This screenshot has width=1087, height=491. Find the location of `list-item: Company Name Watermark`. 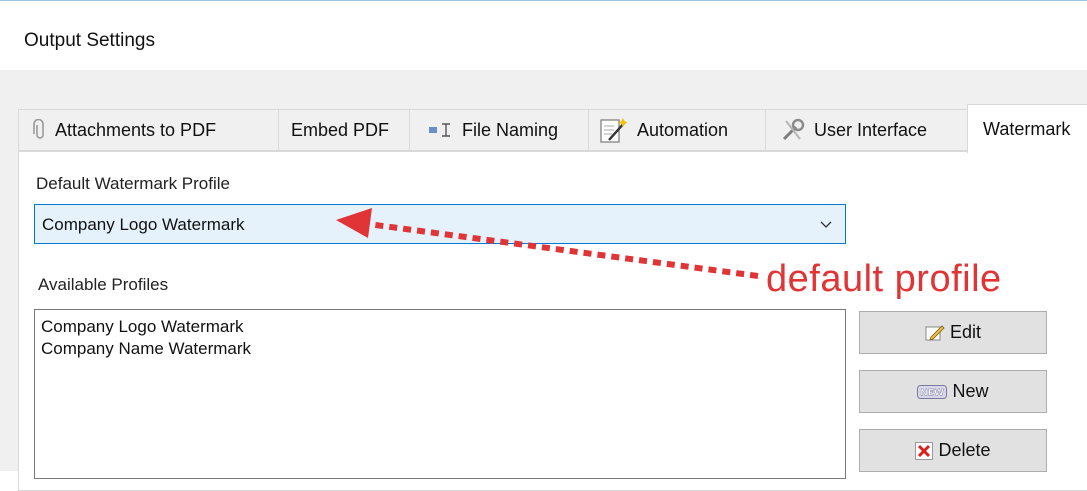

list-item: Company Name Watermark is located at coordinates (440, 349).